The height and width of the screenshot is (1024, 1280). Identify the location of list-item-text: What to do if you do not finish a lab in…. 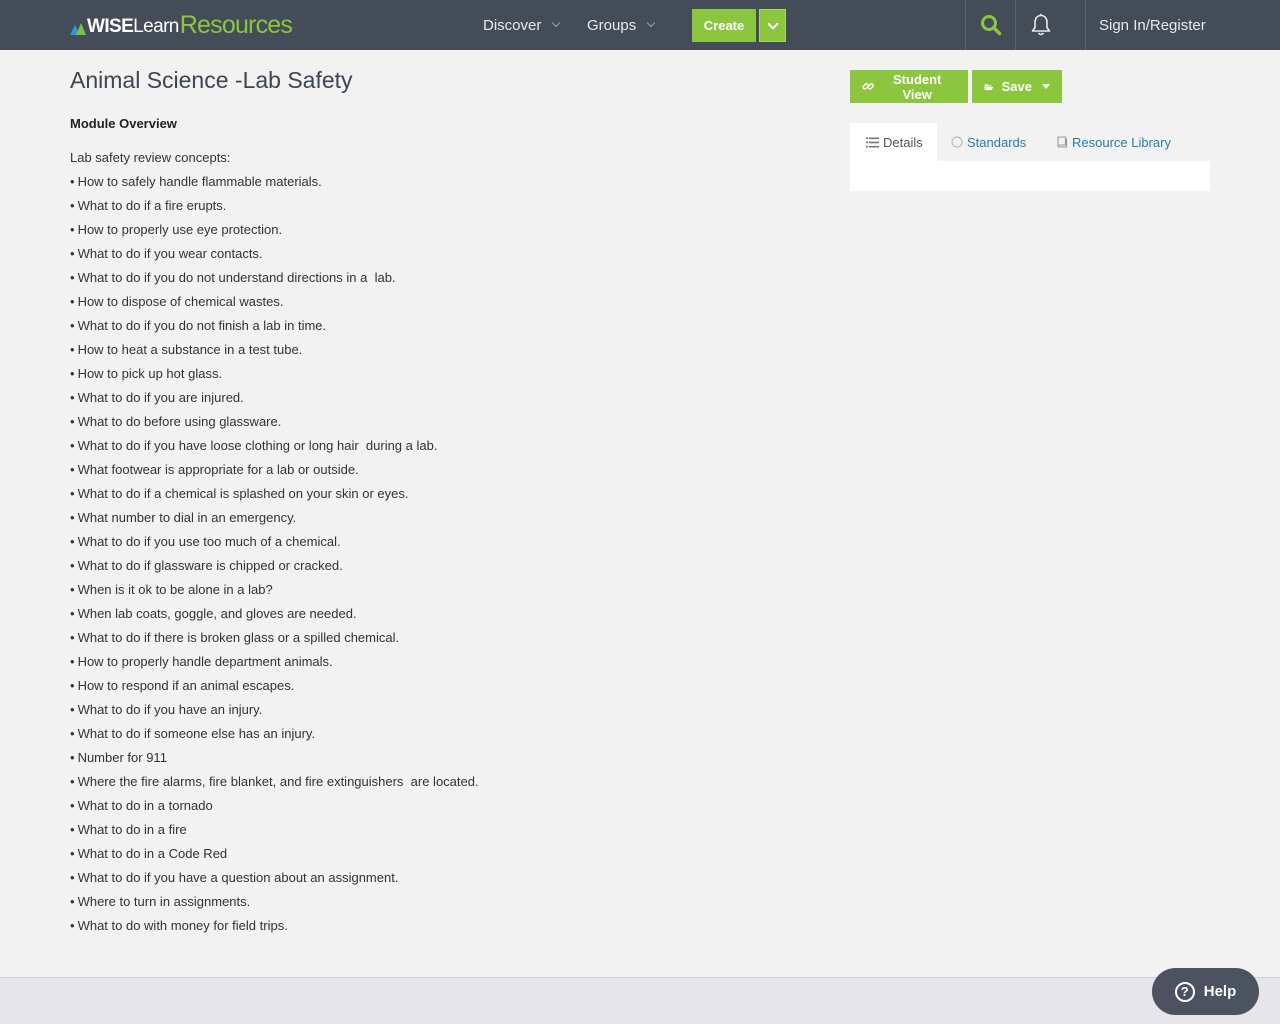
(202, 325).